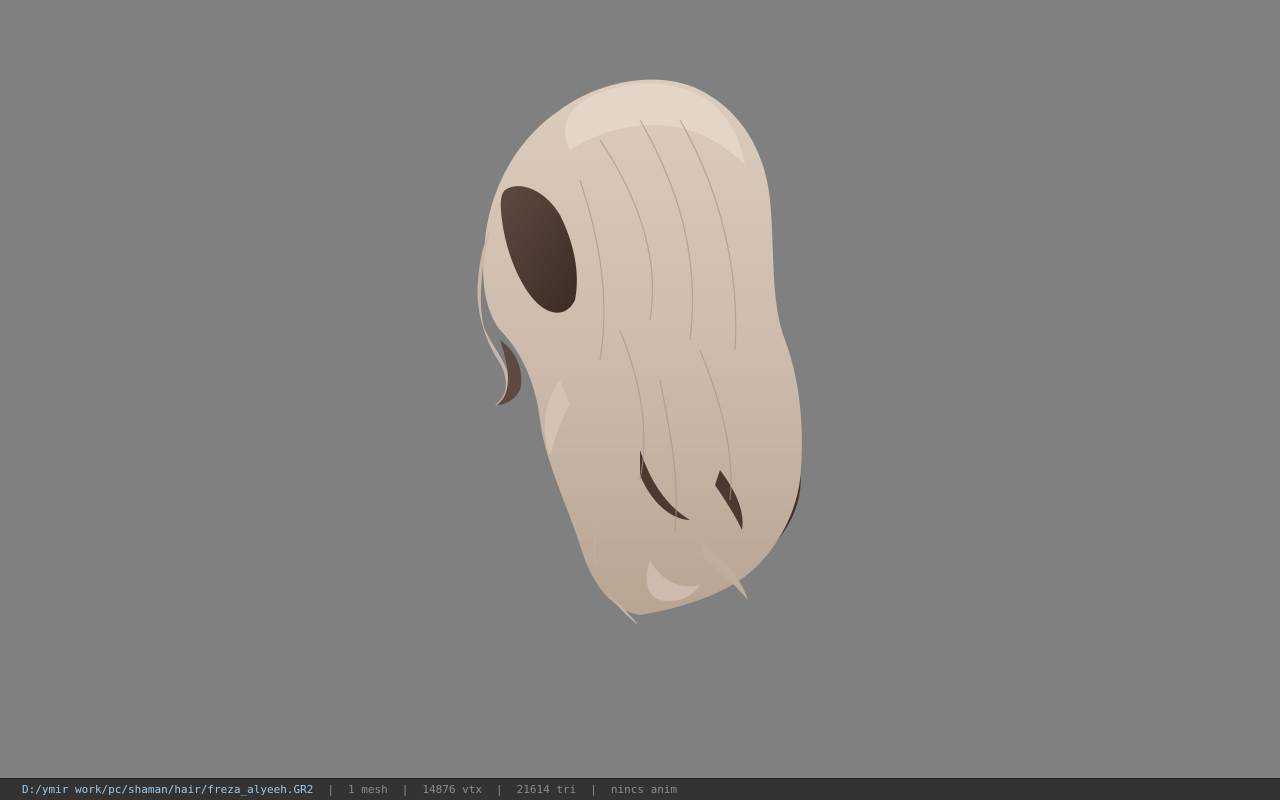  What do you see at coordinates (546, 789) in the screenshot?
I see `triangle-count: 21614 tri` at bounding box center [546, 789].